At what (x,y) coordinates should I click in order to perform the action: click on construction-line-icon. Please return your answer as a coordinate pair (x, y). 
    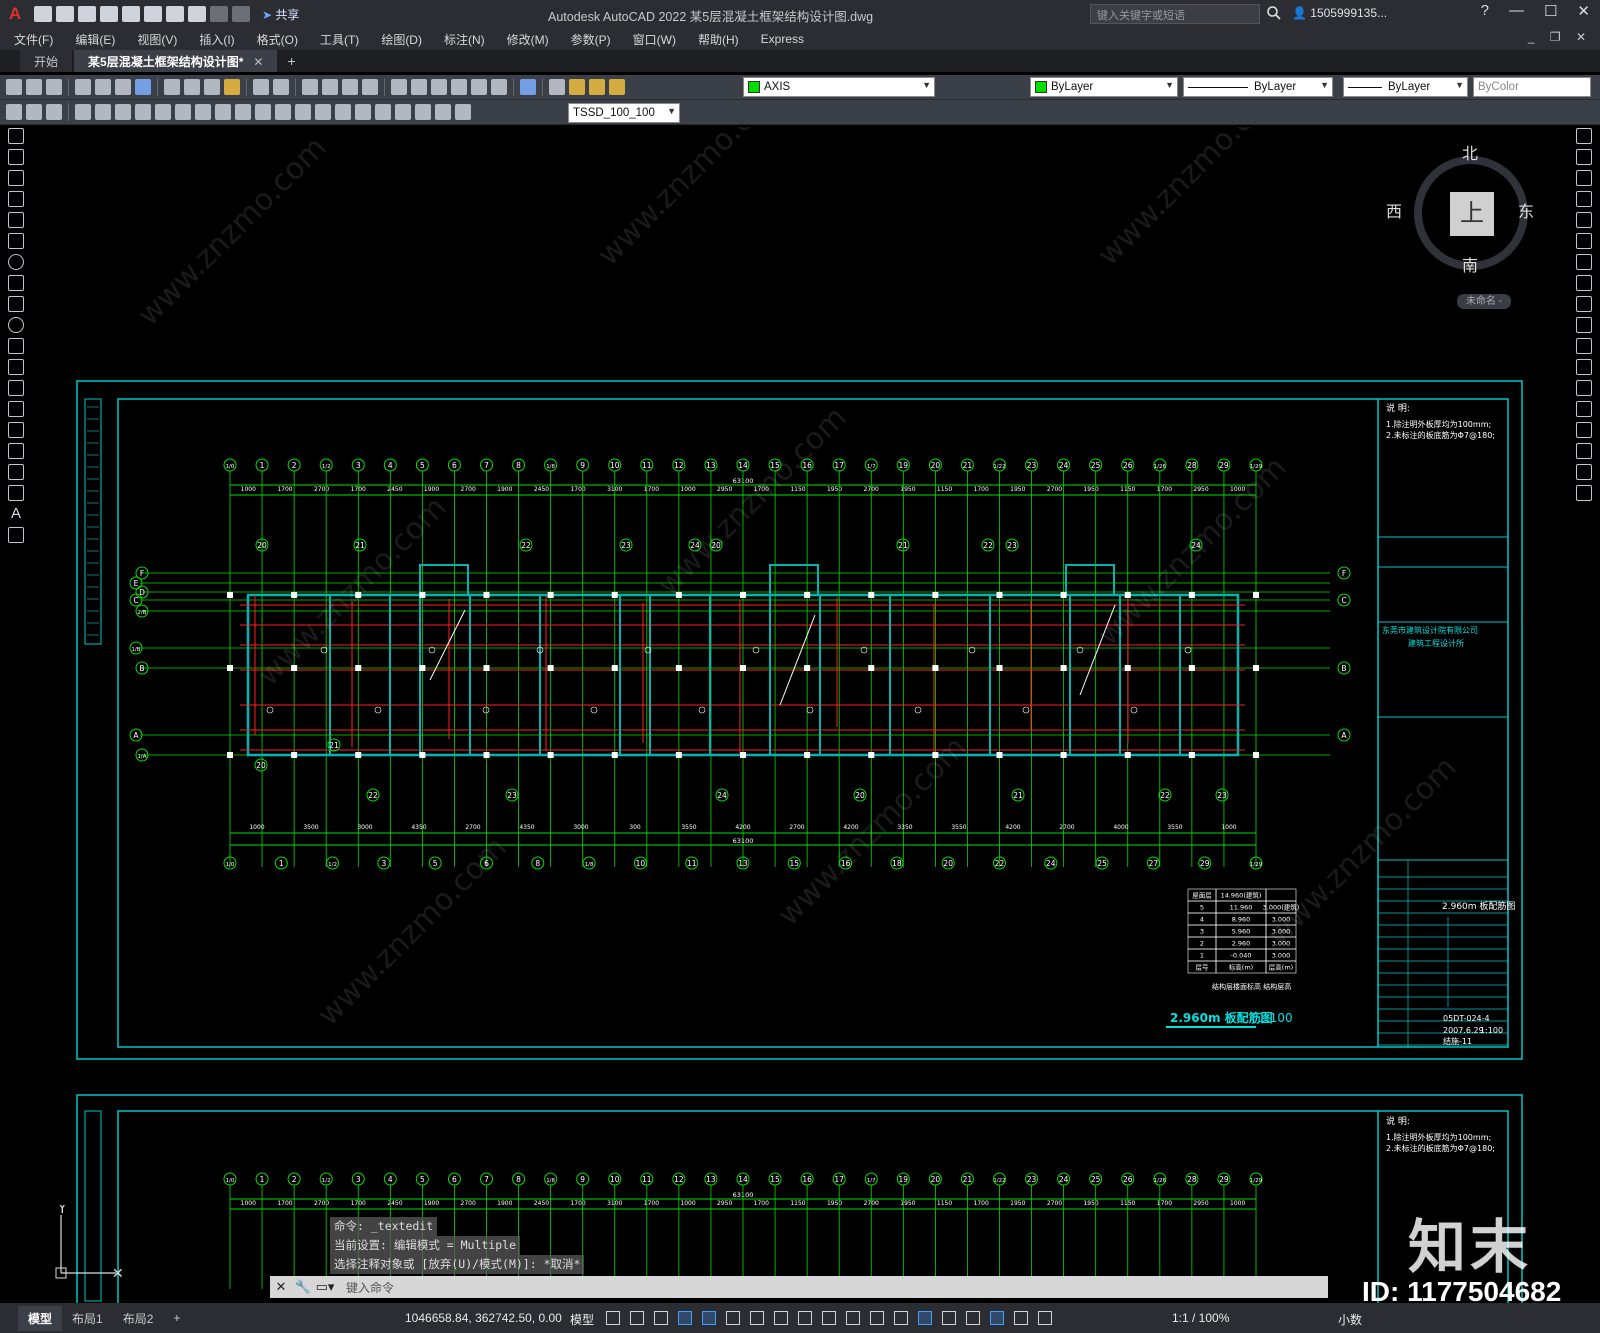
    Looking at the image, I should click on (16, 157).